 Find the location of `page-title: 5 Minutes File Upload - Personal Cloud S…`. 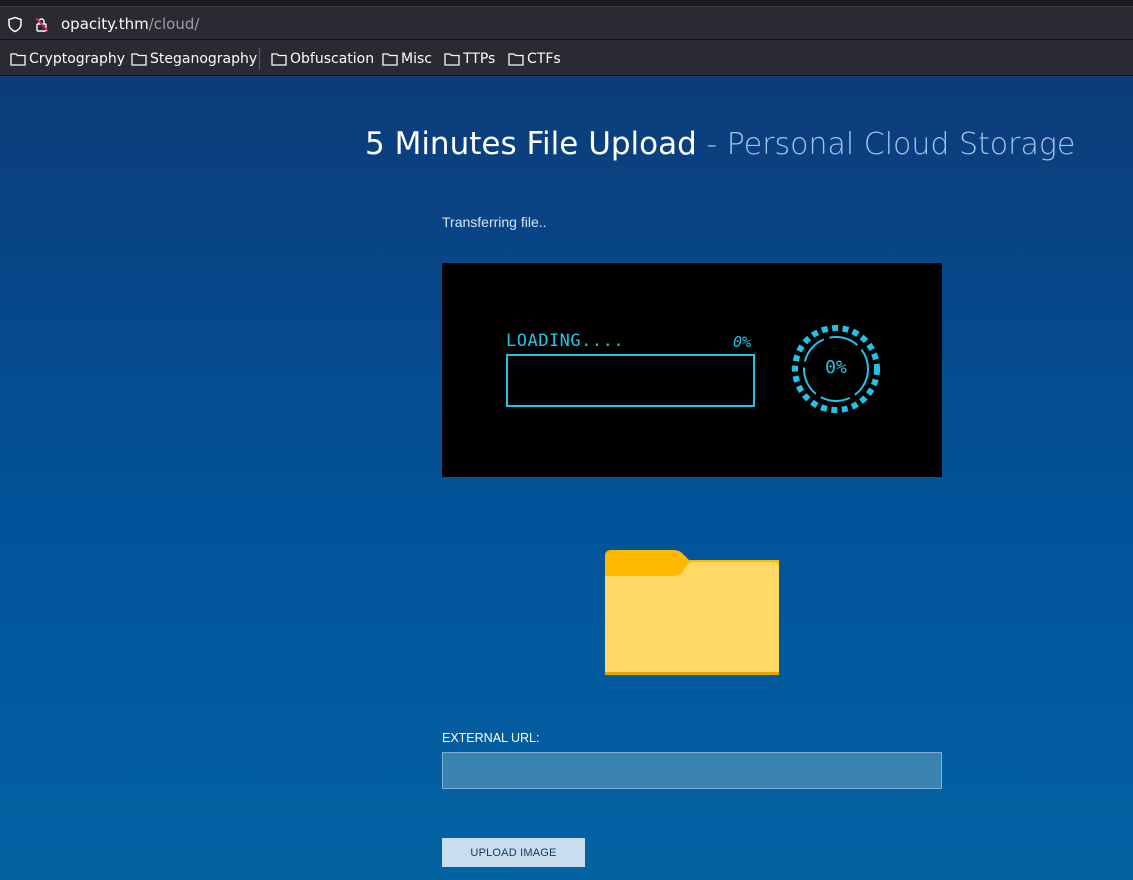

page-title: 5 Minutes File Upload - Personal Cloud S… is located at coordinates (720, 144).